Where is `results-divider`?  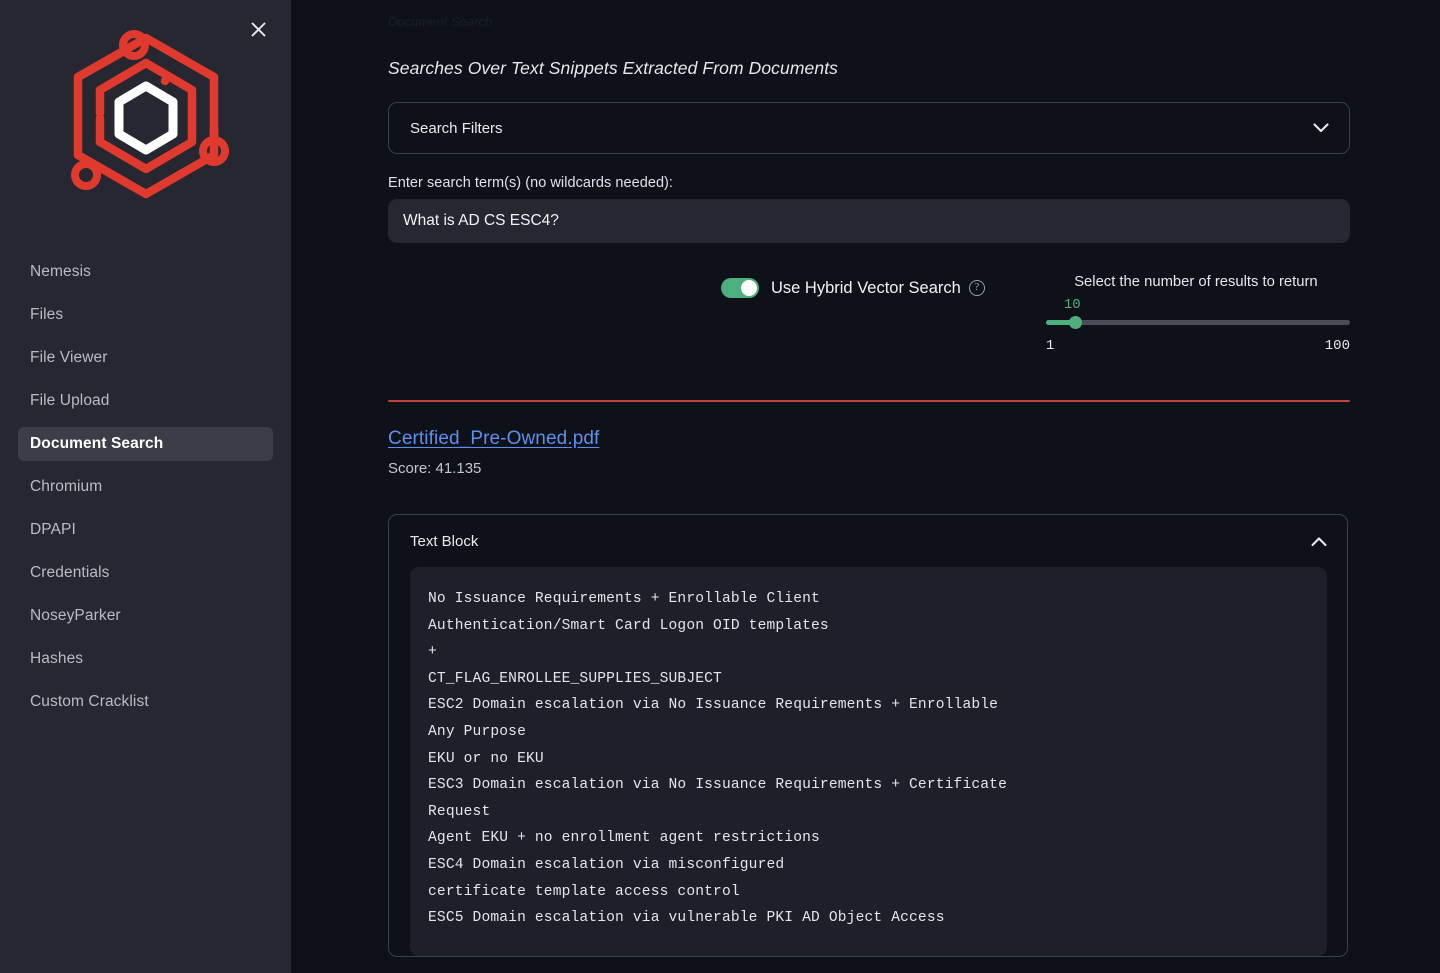 results-divider is located at coordinates (869, 401).